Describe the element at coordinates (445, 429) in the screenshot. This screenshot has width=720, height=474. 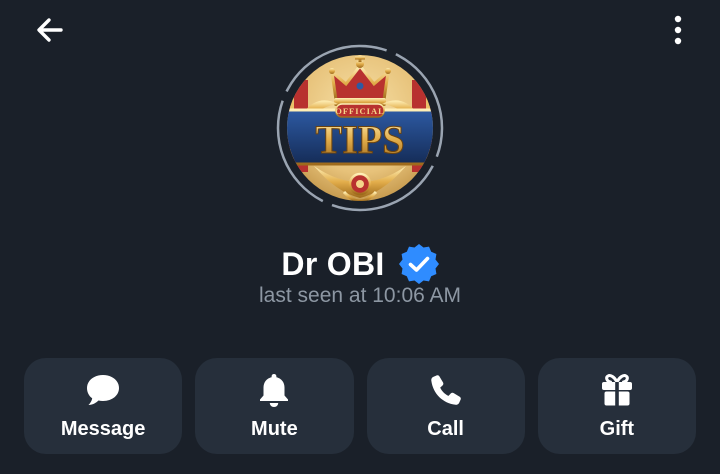
I see `call-label: Call` at that location.